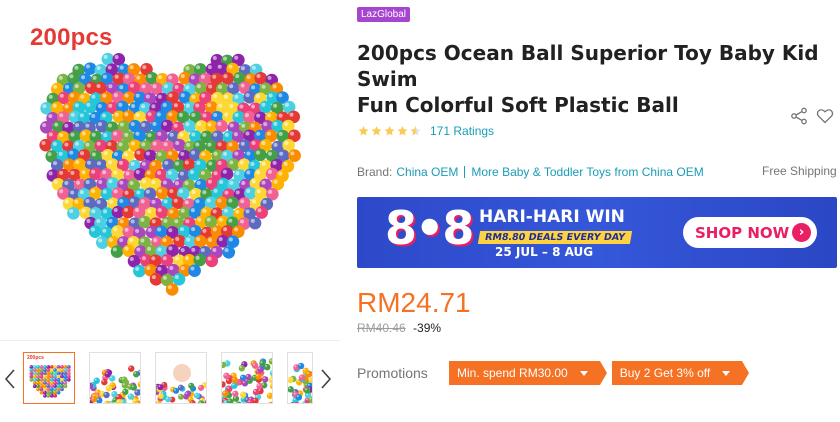 This screenshot has height=422, width=840. Describe the element at coordinates (381, 328) in the screenshot. I see `original-price: RM40.46` at that location.